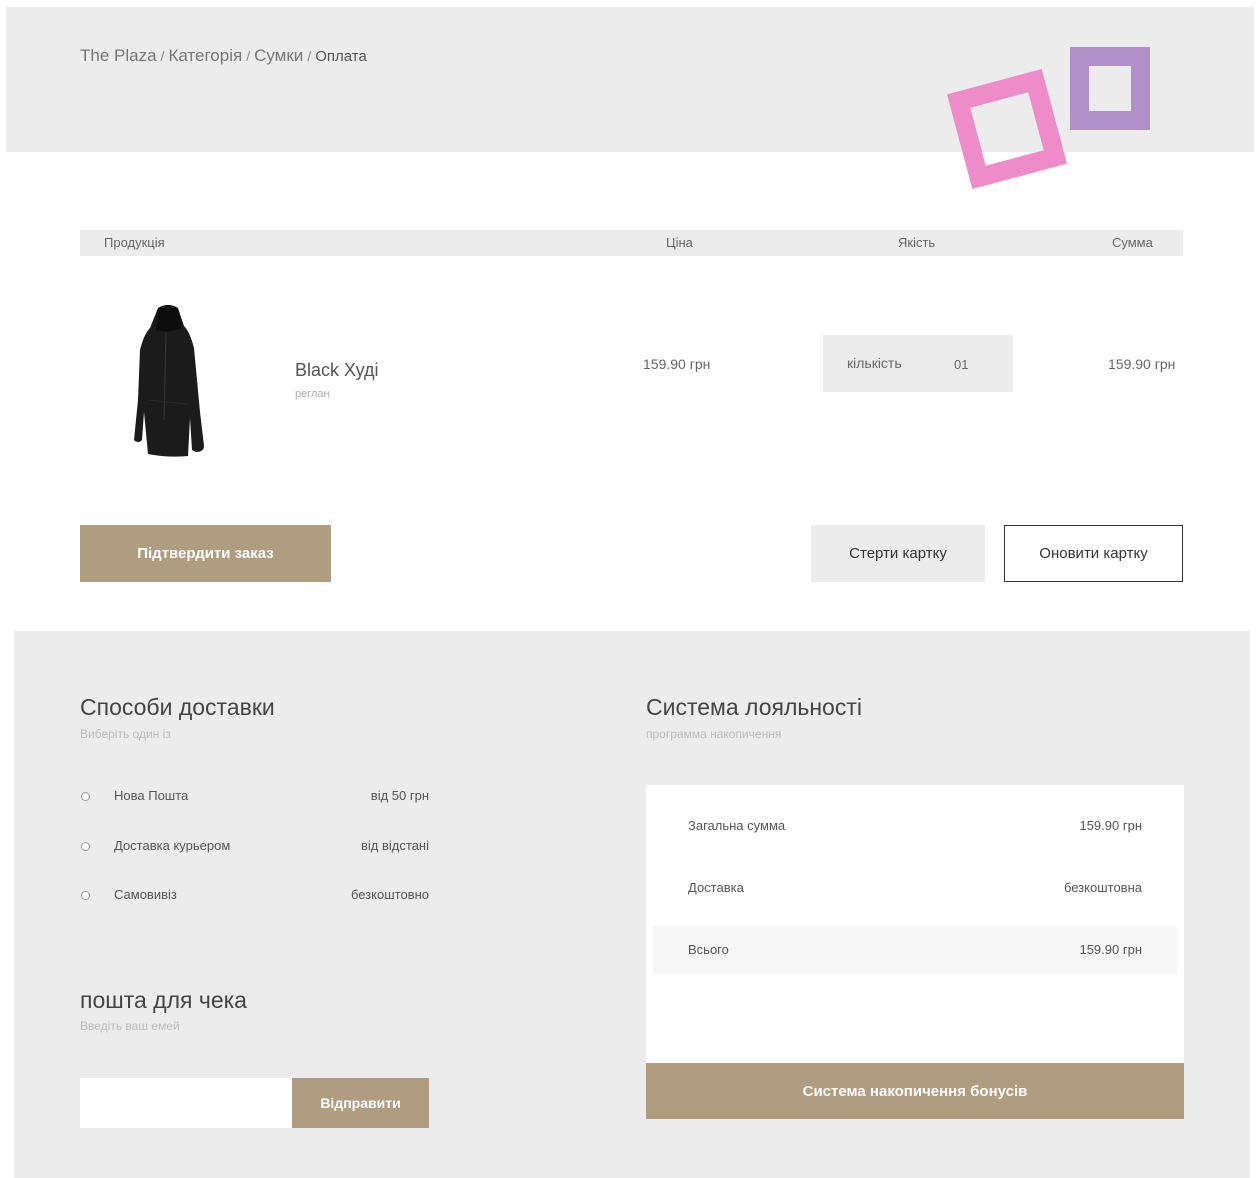 This screenshot has height=1178, width=1258. Describe the element at coordinates (85, 895) in the screenshot. I see `delivery-radio-pickup` at that location.